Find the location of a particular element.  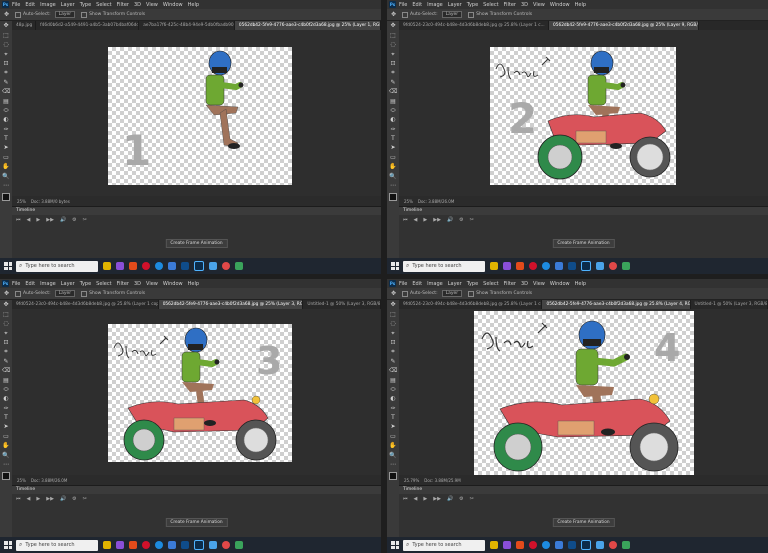

layer-select-dropdown: Layer is located at coordinates (452, 14).